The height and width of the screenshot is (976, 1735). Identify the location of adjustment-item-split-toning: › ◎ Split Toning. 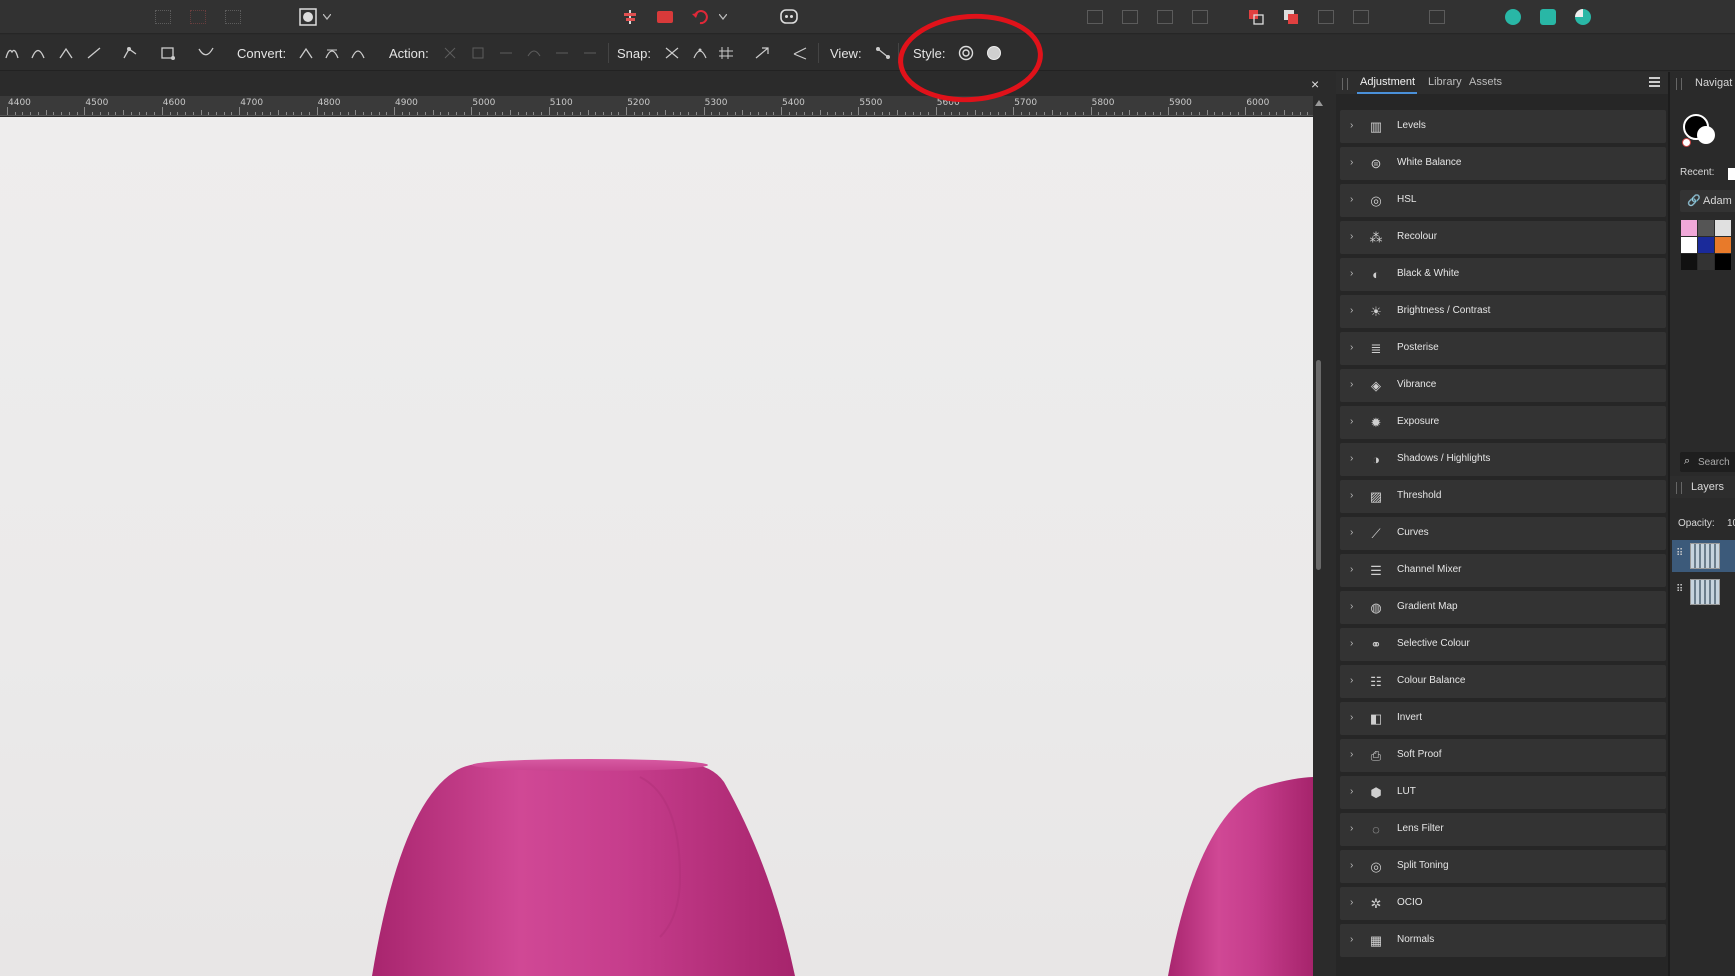
(1503, 866).